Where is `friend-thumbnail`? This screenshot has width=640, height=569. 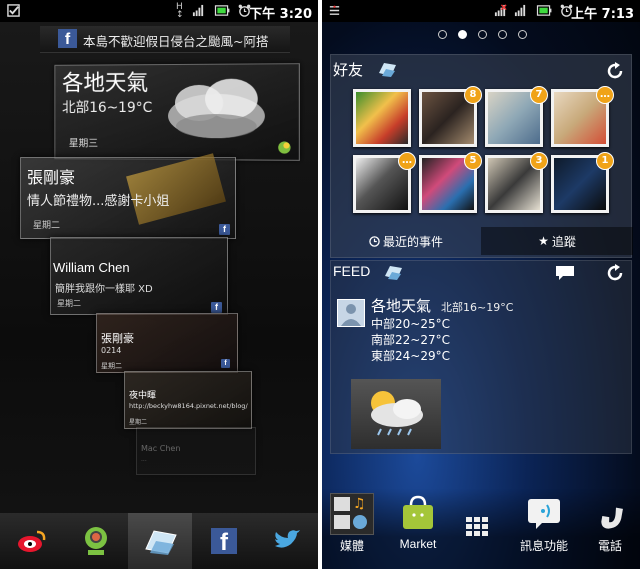
friend-thumbnail is located at coordinates (382, 118).